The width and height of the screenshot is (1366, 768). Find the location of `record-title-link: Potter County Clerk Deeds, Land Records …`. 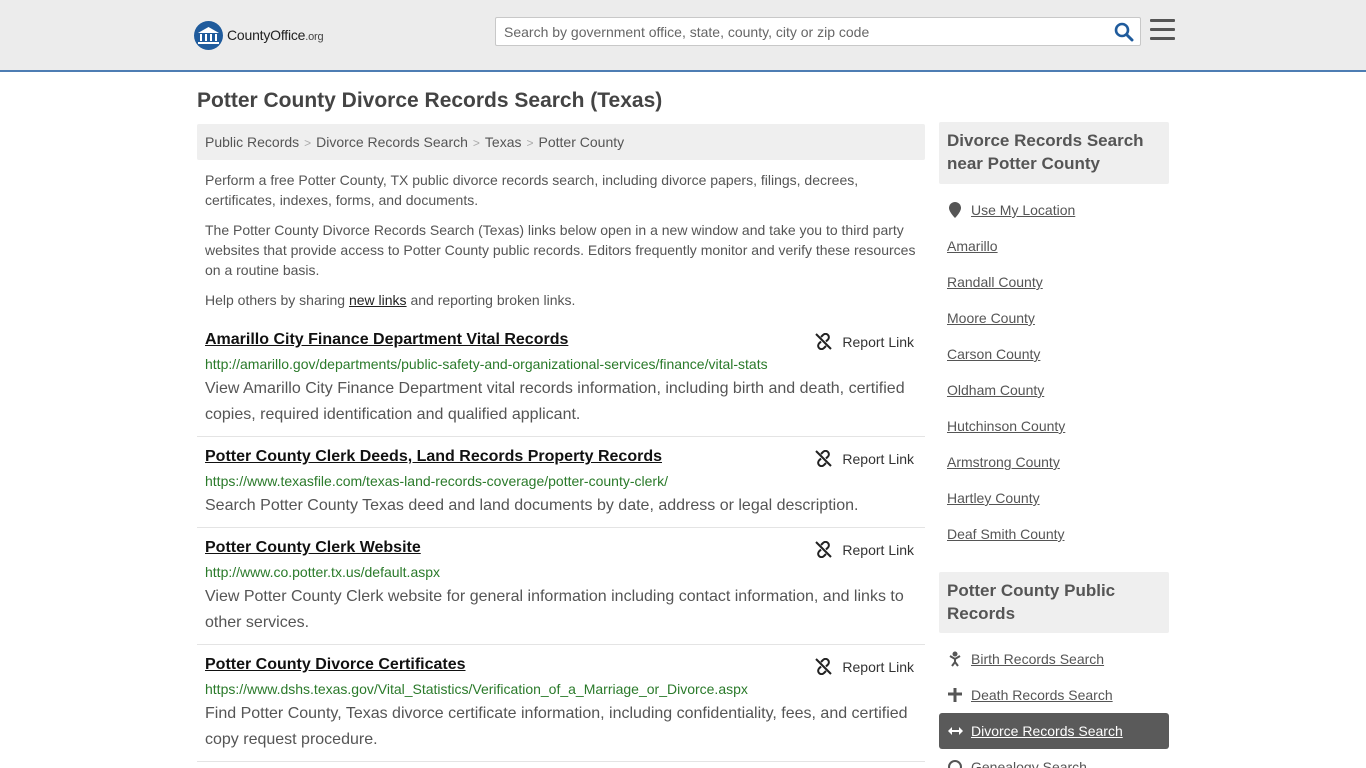

record-title-link: Potter County Clerk Deeds, Land Records … is located at coordinates (433, 457).